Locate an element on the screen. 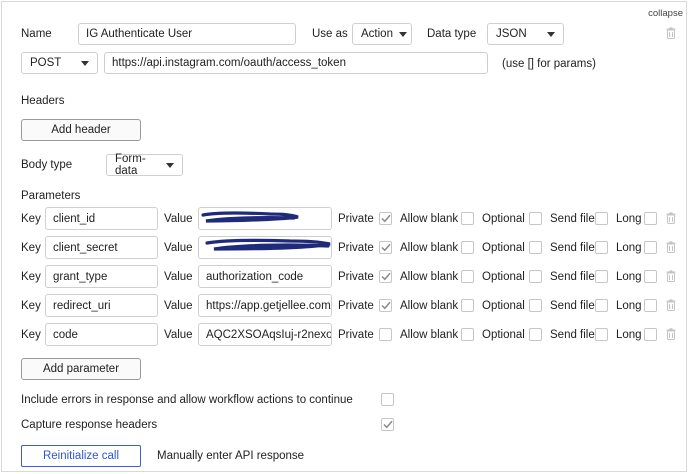  capture-headers-label: Capture response headers is located at coordinates (89, 425).